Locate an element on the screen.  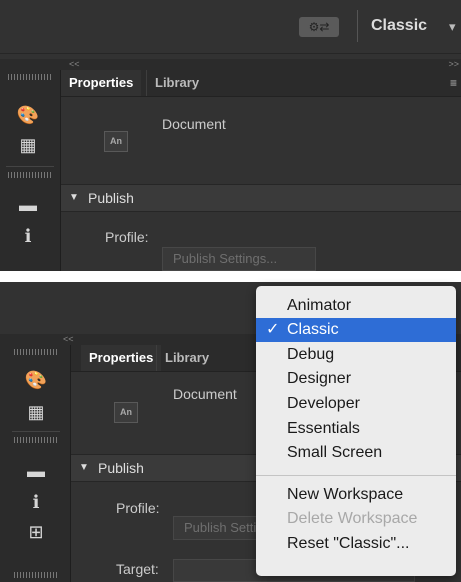
menu-item-small-screen: Small Screen is located at coordinates (356, 453).